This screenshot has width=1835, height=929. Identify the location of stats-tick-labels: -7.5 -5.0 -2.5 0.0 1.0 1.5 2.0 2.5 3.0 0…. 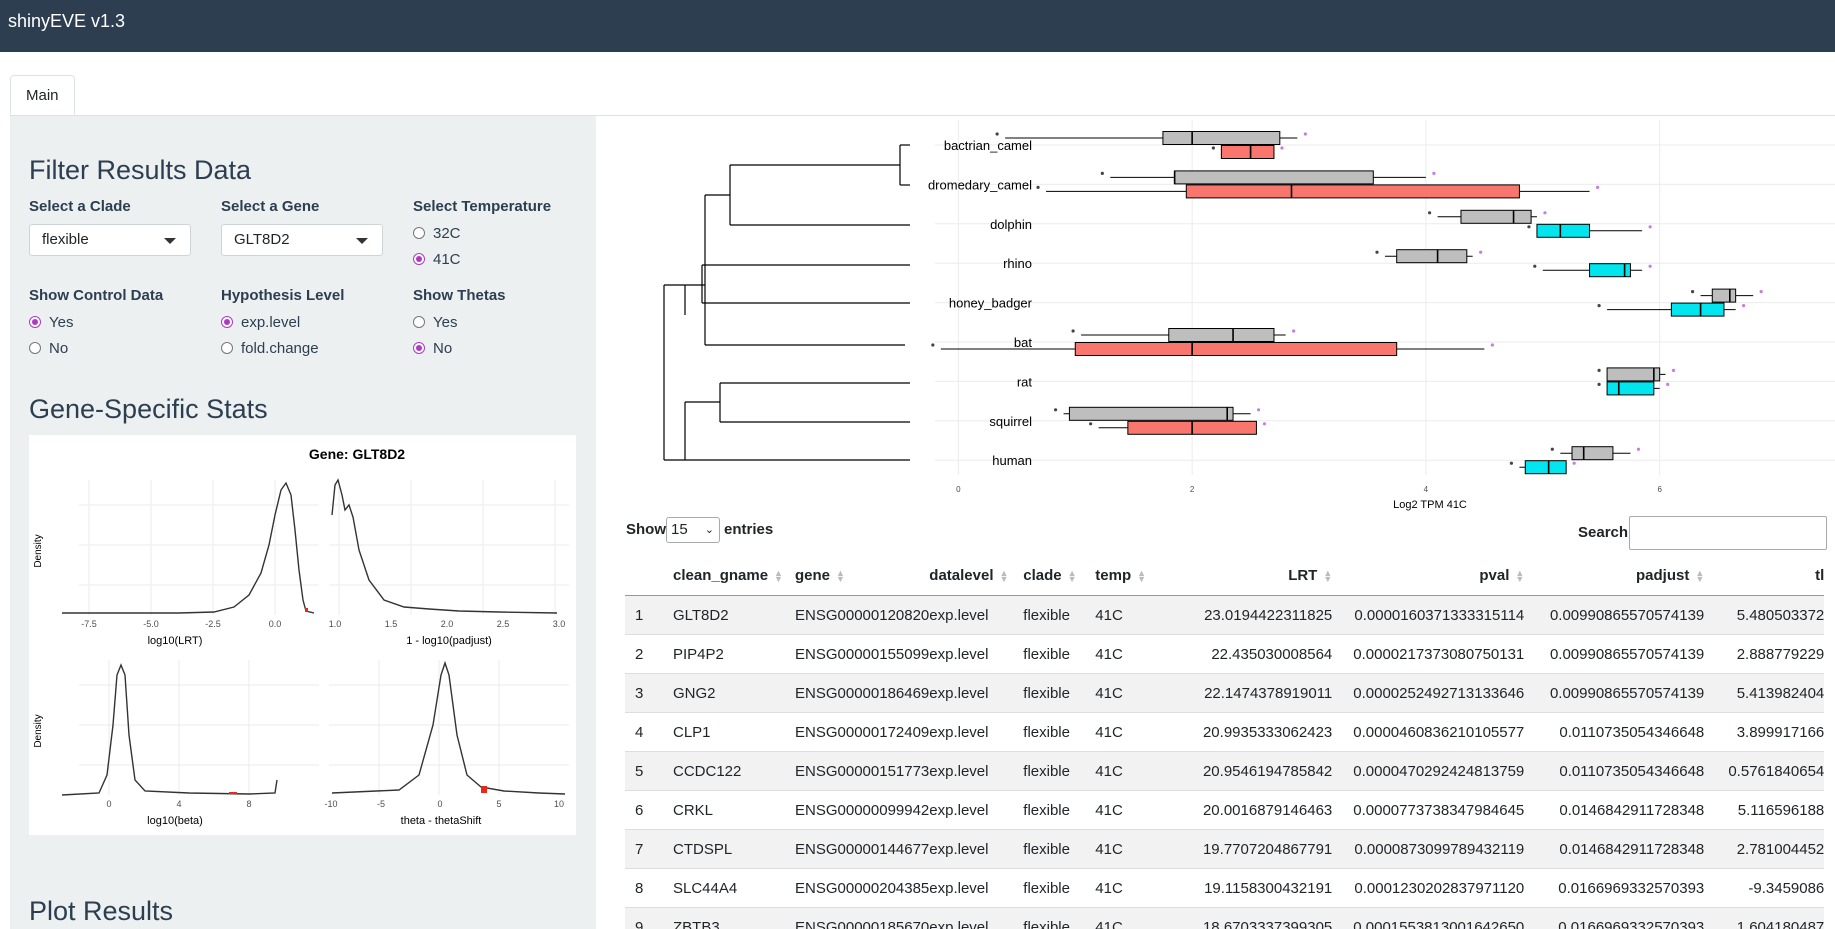
(323, 714).